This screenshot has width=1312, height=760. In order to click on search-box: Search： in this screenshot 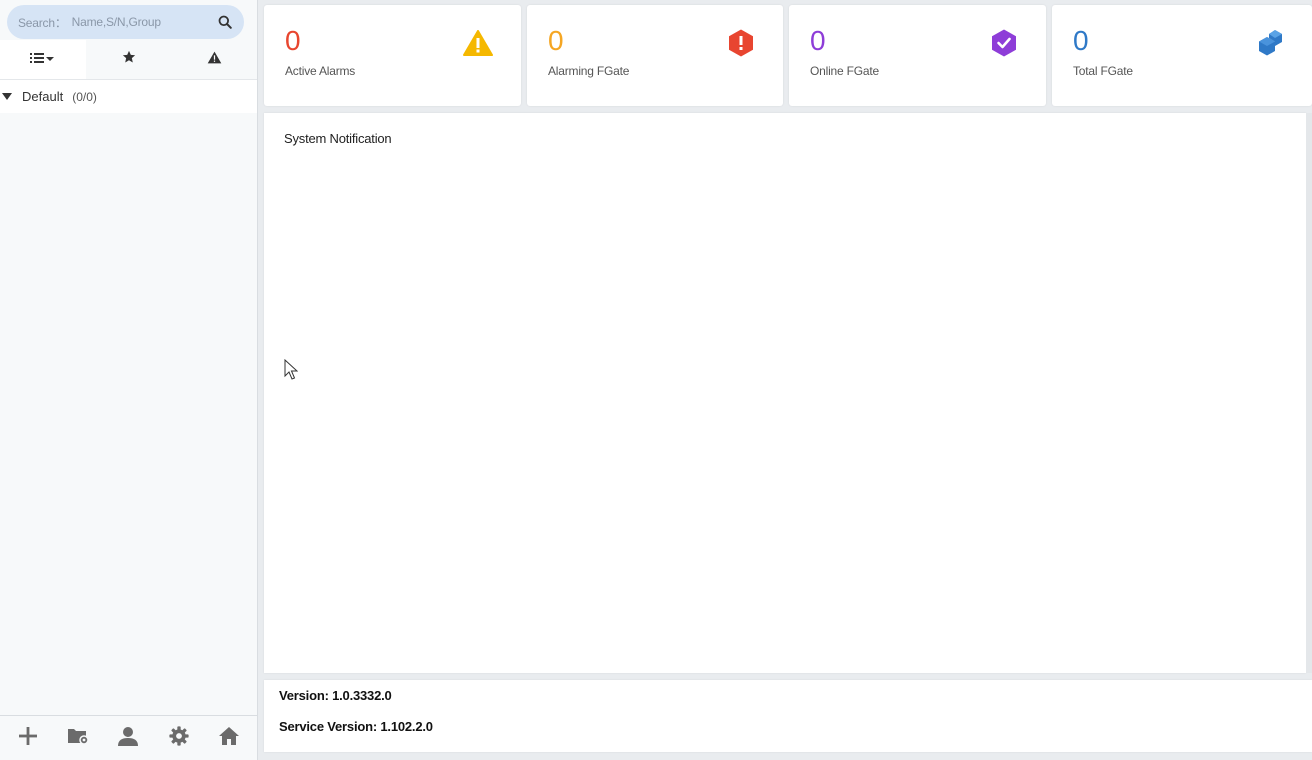, I will do `click(125, 22)`.